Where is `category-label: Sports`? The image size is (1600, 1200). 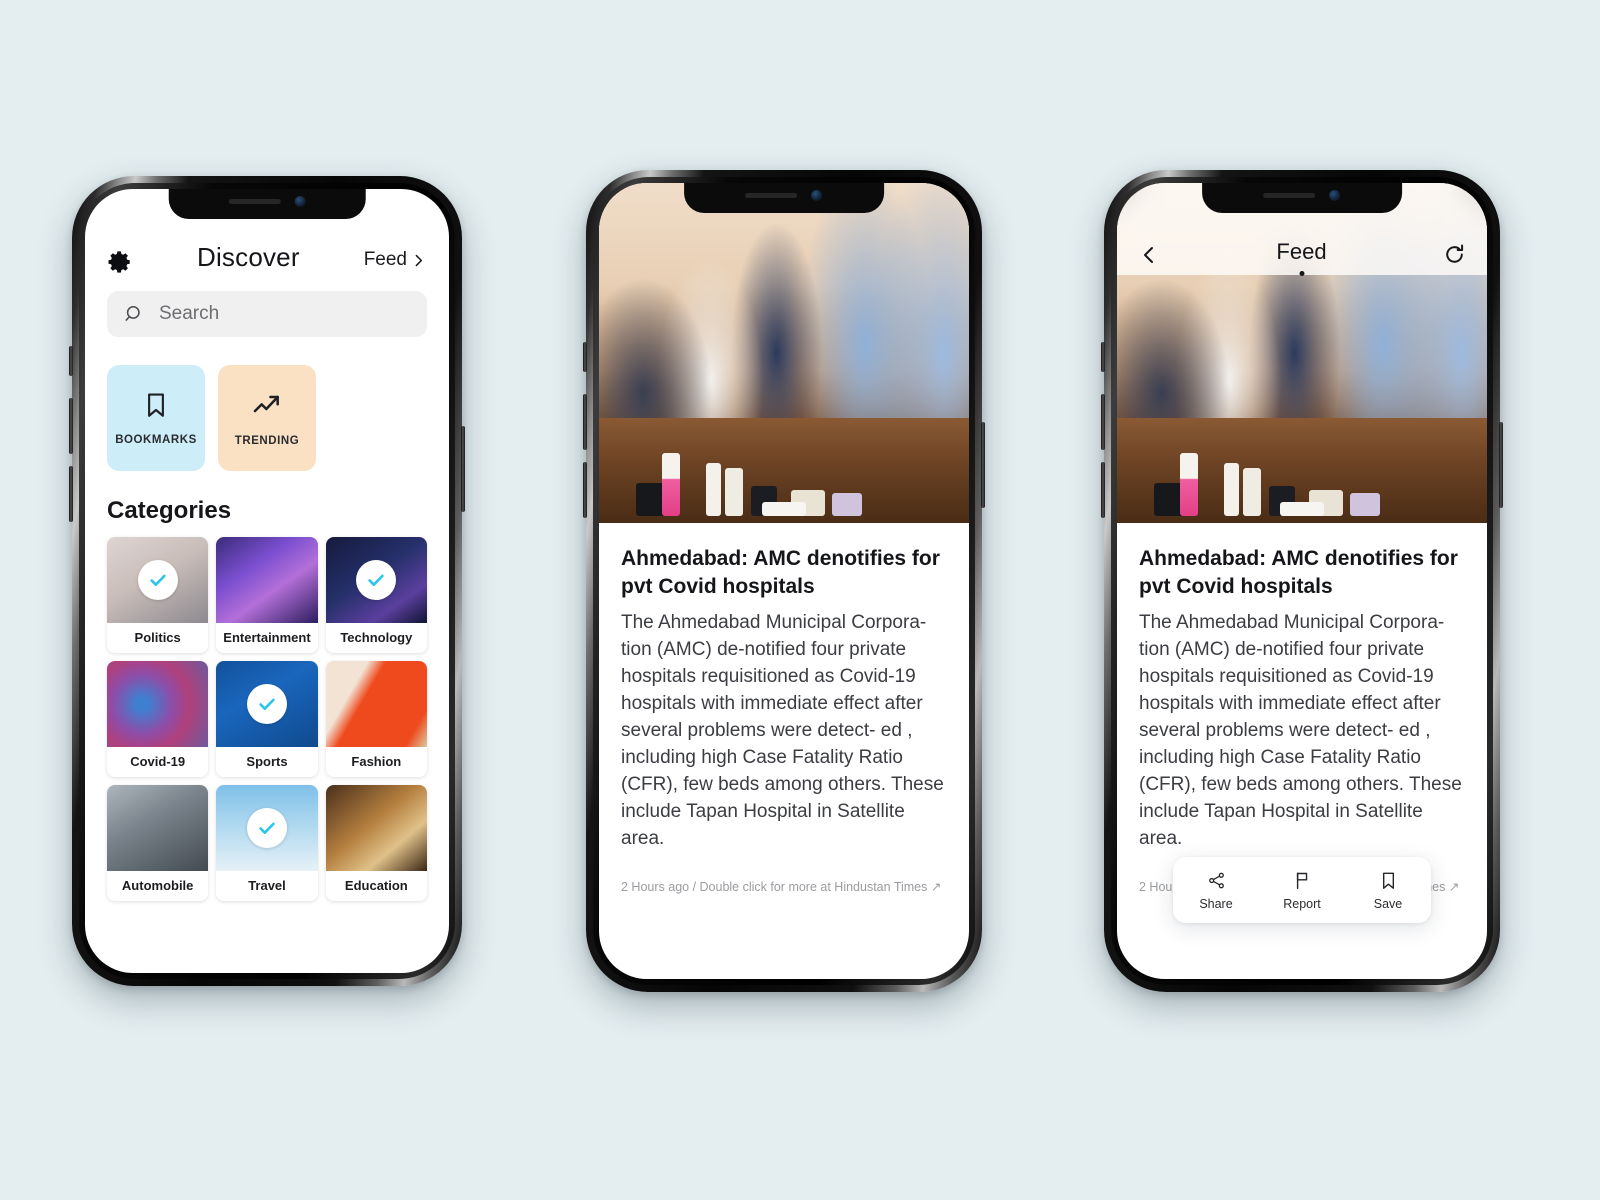 category-label: Sports is located at coordinates (267, 761).